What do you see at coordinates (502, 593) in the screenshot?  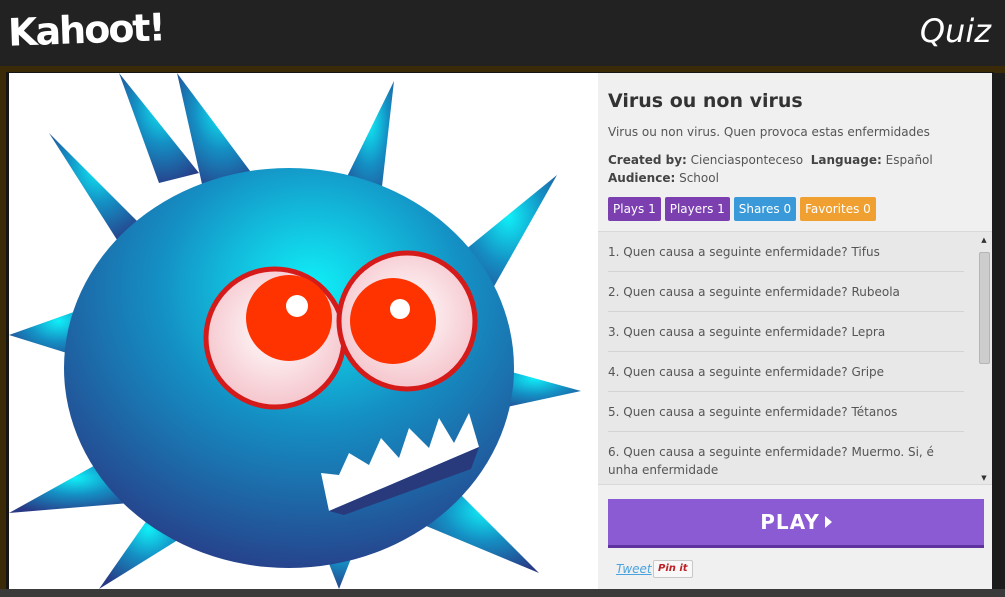 I see `bottom-border` at bounding box center [502, 593].